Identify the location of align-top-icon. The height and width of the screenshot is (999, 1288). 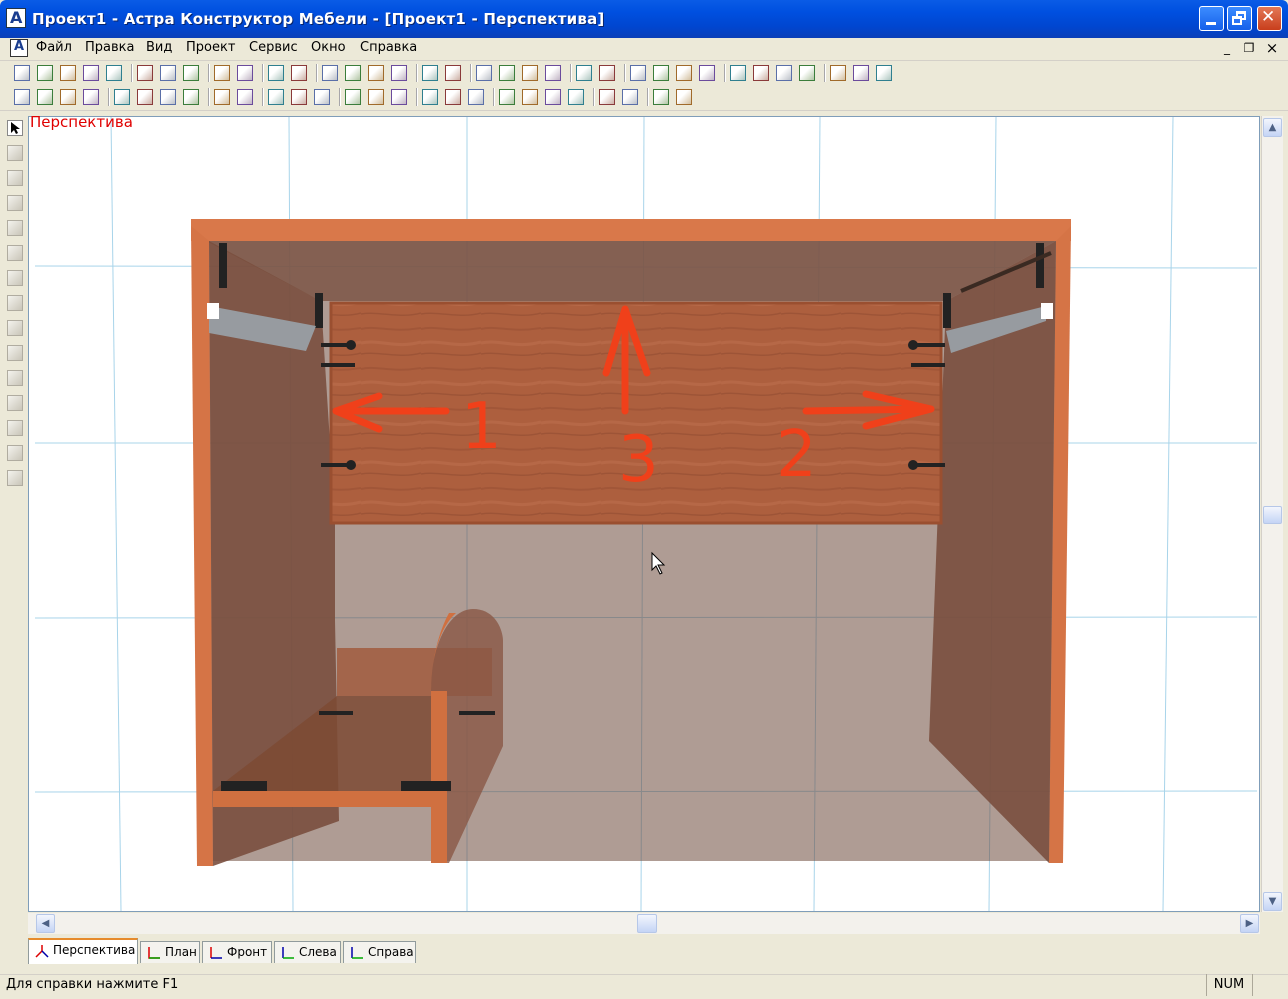
(122, 97).